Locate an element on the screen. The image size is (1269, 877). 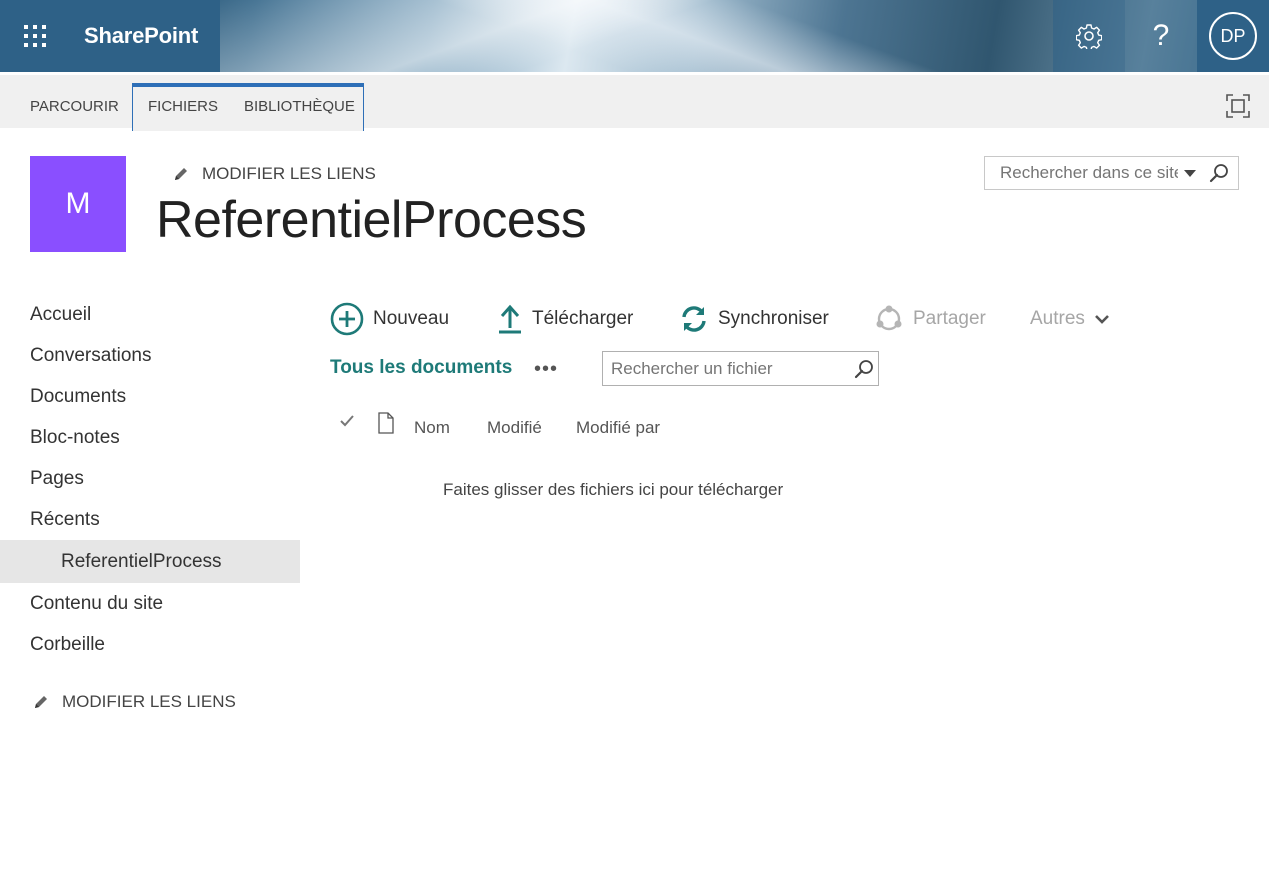
nav-item-documents: Documents is located at coordinates (150, 396).